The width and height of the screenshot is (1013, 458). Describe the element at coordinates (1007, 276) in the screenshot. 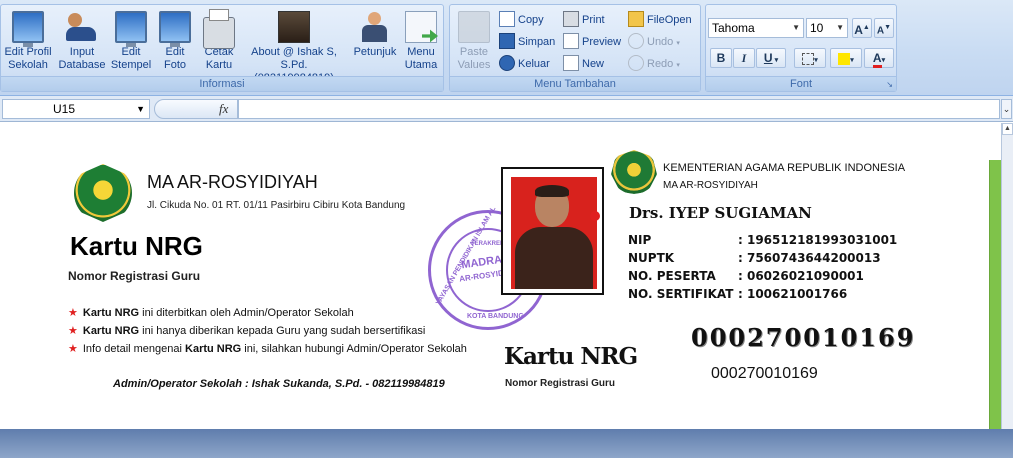

I see `vertical-scrollbar: ▲` at that location.